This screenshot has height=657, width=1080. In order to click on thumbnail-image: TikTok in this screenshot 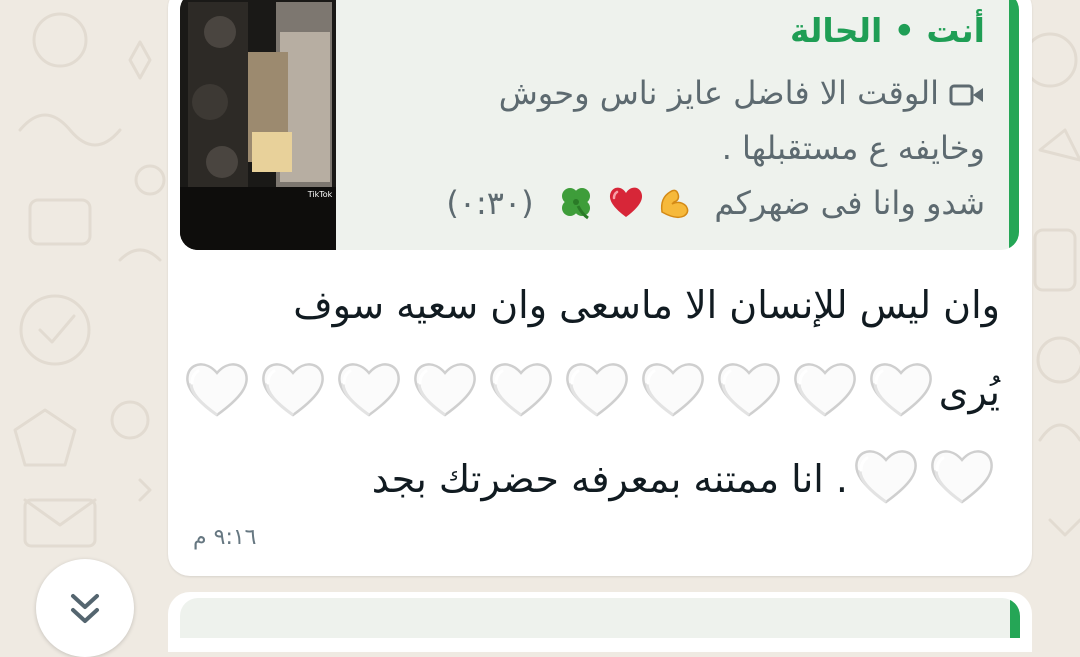, I will do `click(258, 125)`.